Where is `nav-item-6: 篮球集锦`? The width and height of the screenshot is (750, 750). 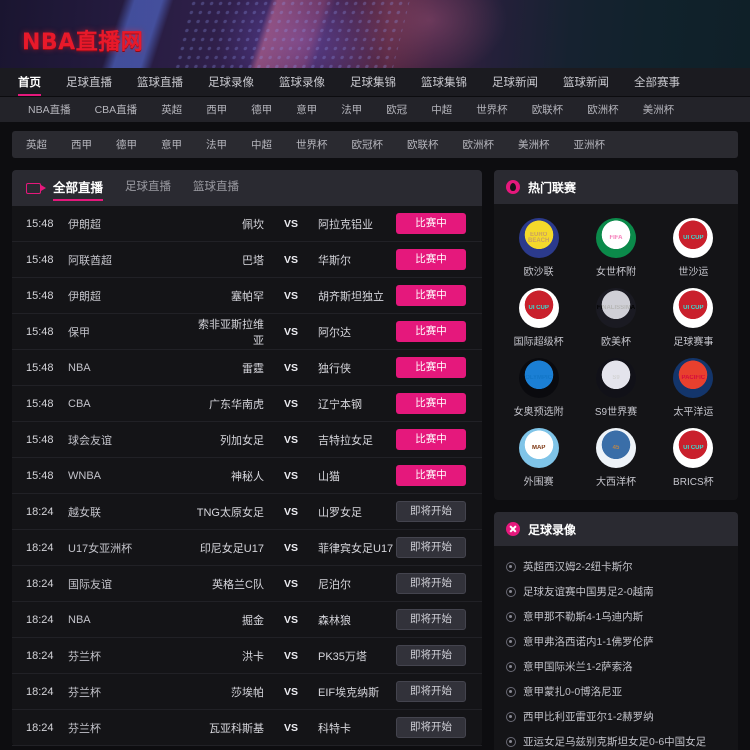
nav-item-6: 篮球集锦 is located at coordinates (444, 82).